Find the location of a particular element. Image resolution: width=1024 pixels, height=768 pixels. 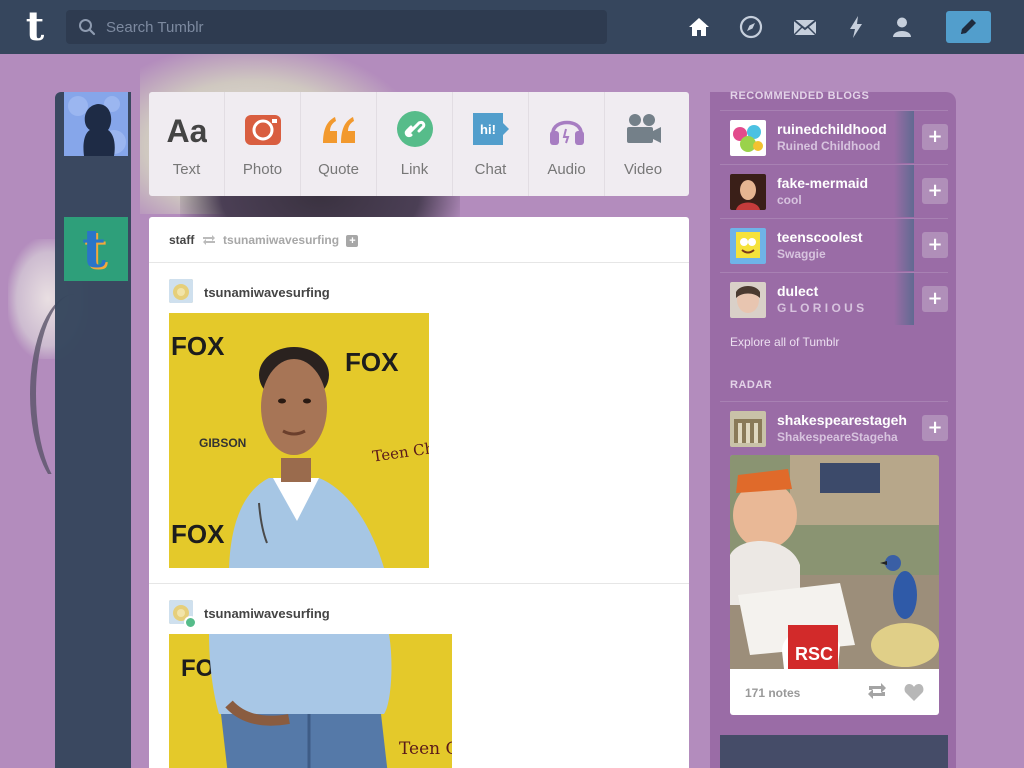

blog-title: ShakespeareStageha is located at coordinates (837, 437).